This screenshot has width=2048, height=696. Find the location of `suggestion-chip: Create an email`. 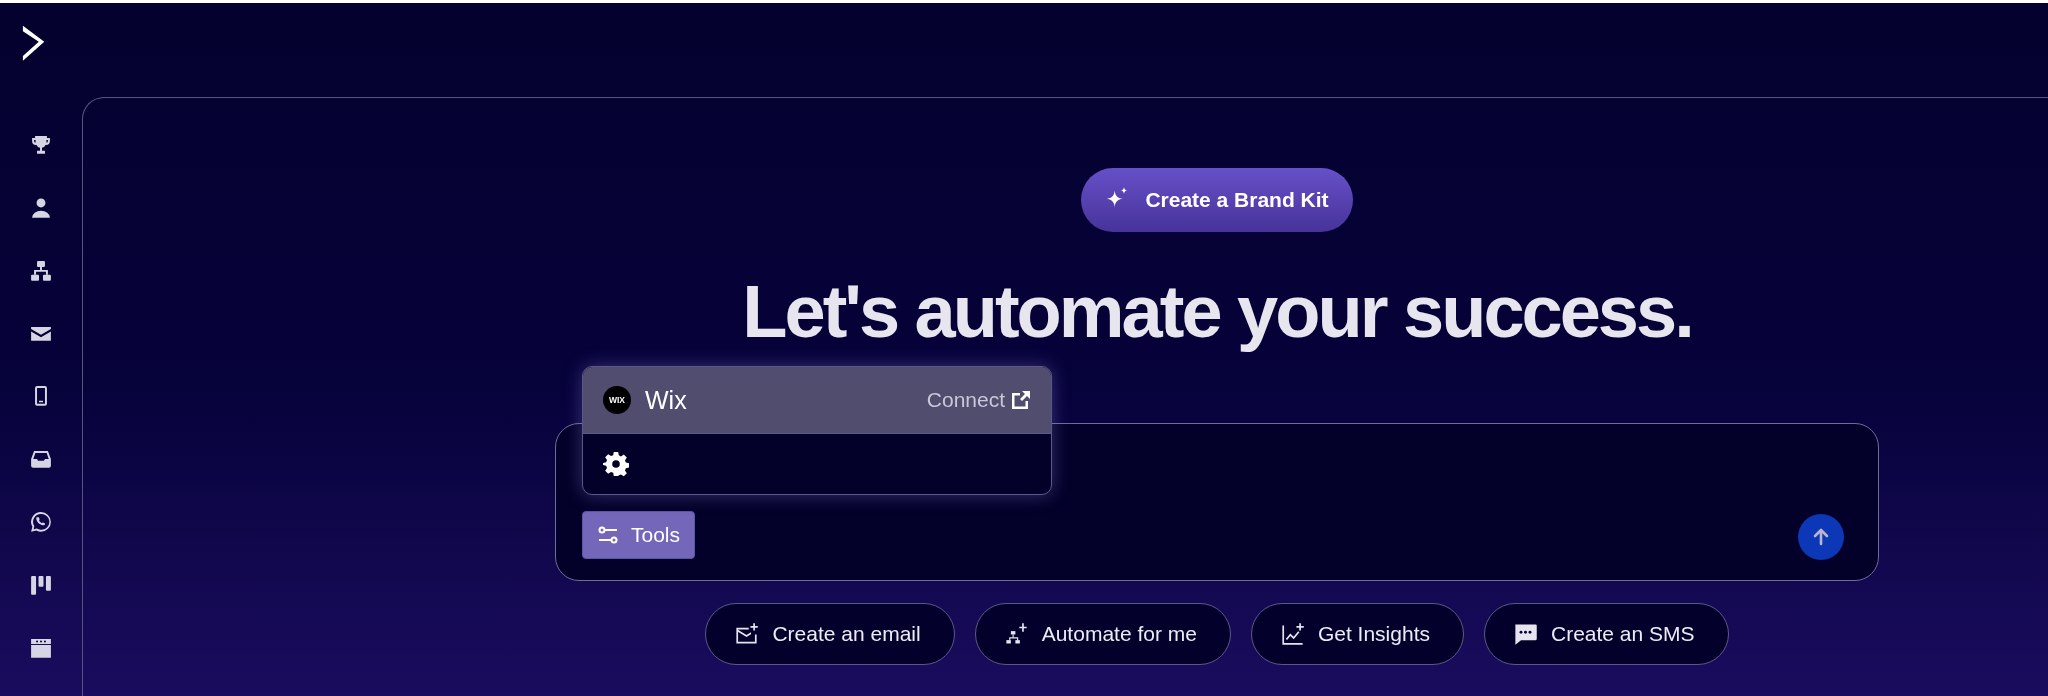

suggestion-chip: Create an email is located at coordinates (830, 634).